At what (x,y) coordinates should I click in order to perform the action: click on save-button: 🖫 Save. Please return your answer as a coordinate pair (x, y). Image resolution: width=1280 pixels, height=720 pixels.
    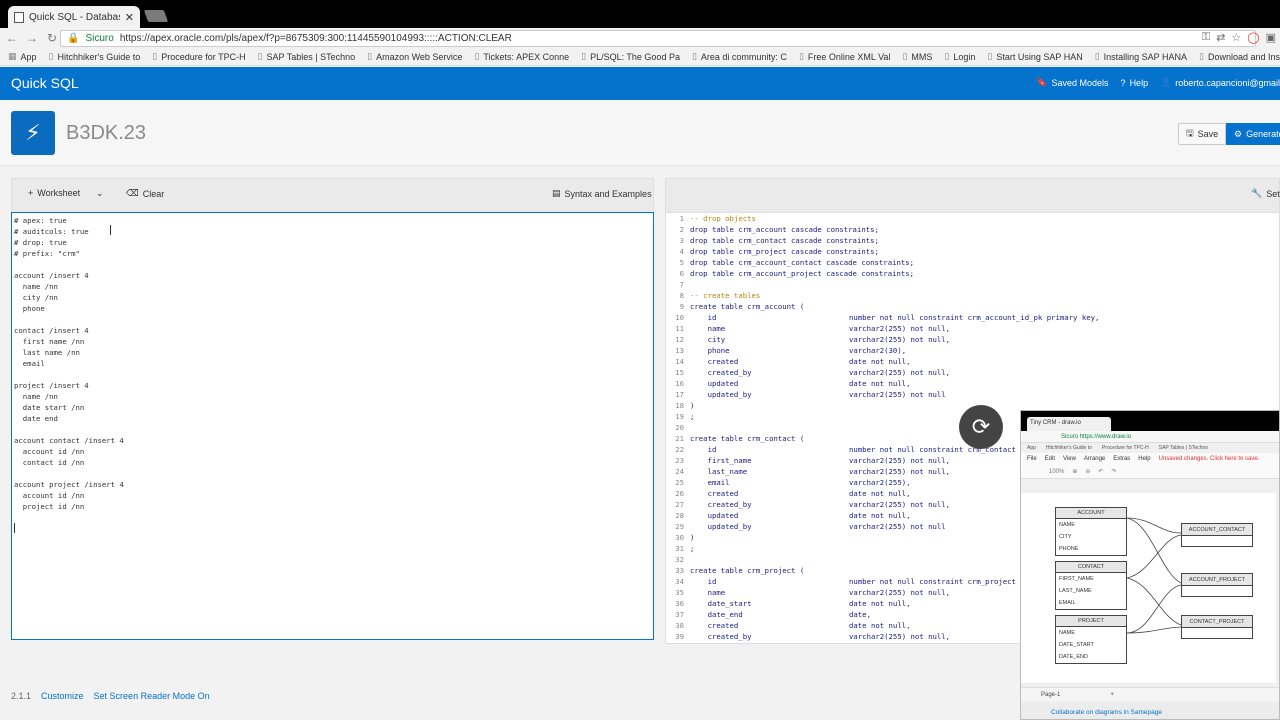
    Looking at the image, I should click on (1202, 134).